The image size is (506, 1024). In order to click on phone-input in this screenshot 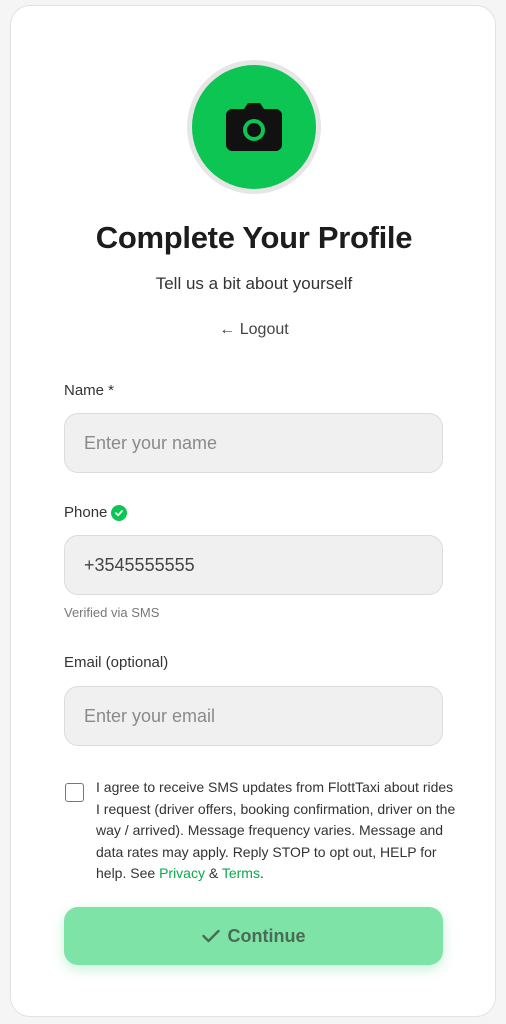, I will do `click(253, 565)`.